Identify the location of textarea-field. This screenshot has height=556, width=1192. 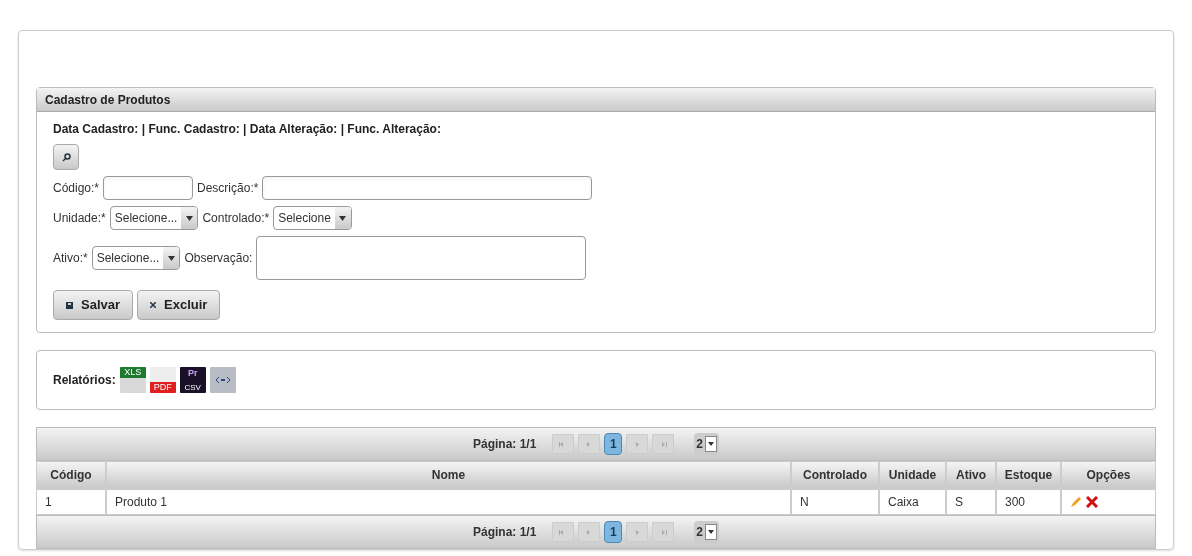
(421, 258).